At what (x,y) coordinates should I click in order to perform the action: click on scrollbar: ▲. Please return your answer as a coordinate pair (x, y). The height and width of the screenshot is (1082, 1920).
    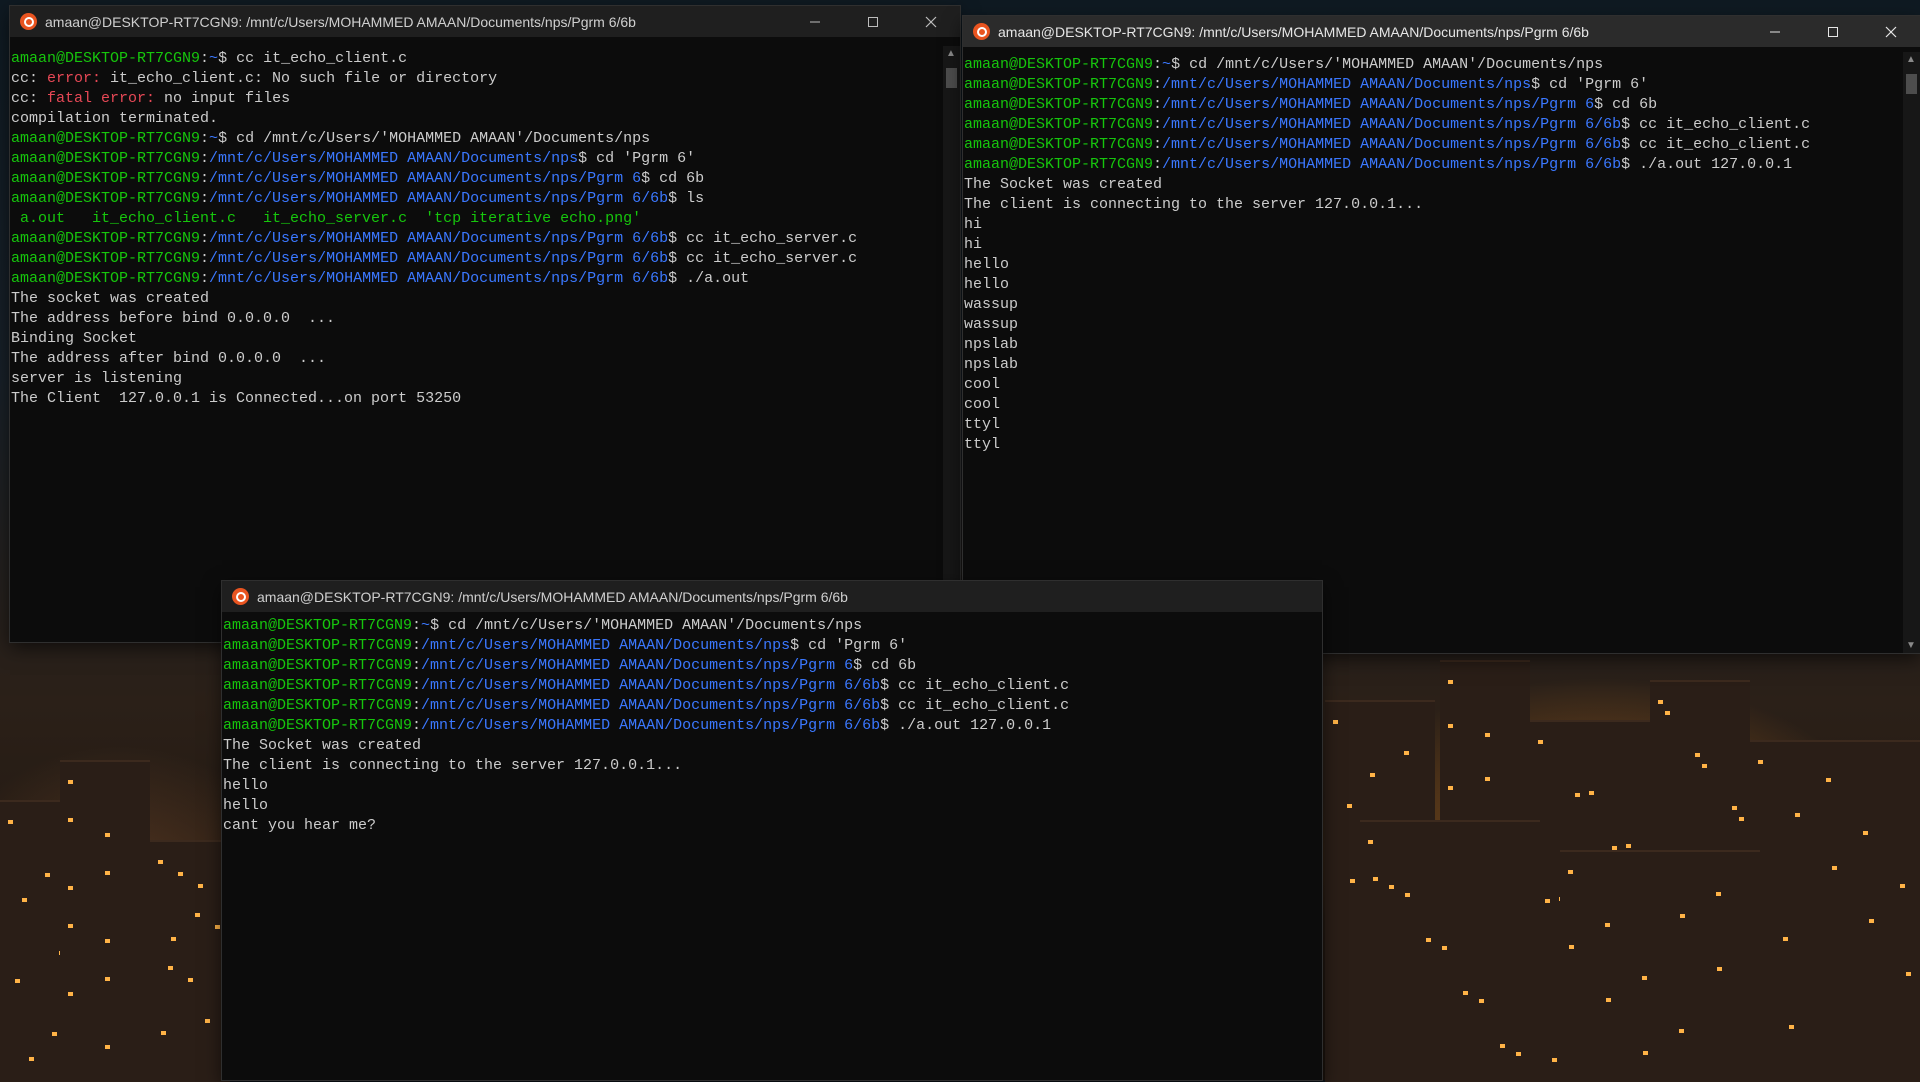
    Looking at the image, I should click on (951, 344).